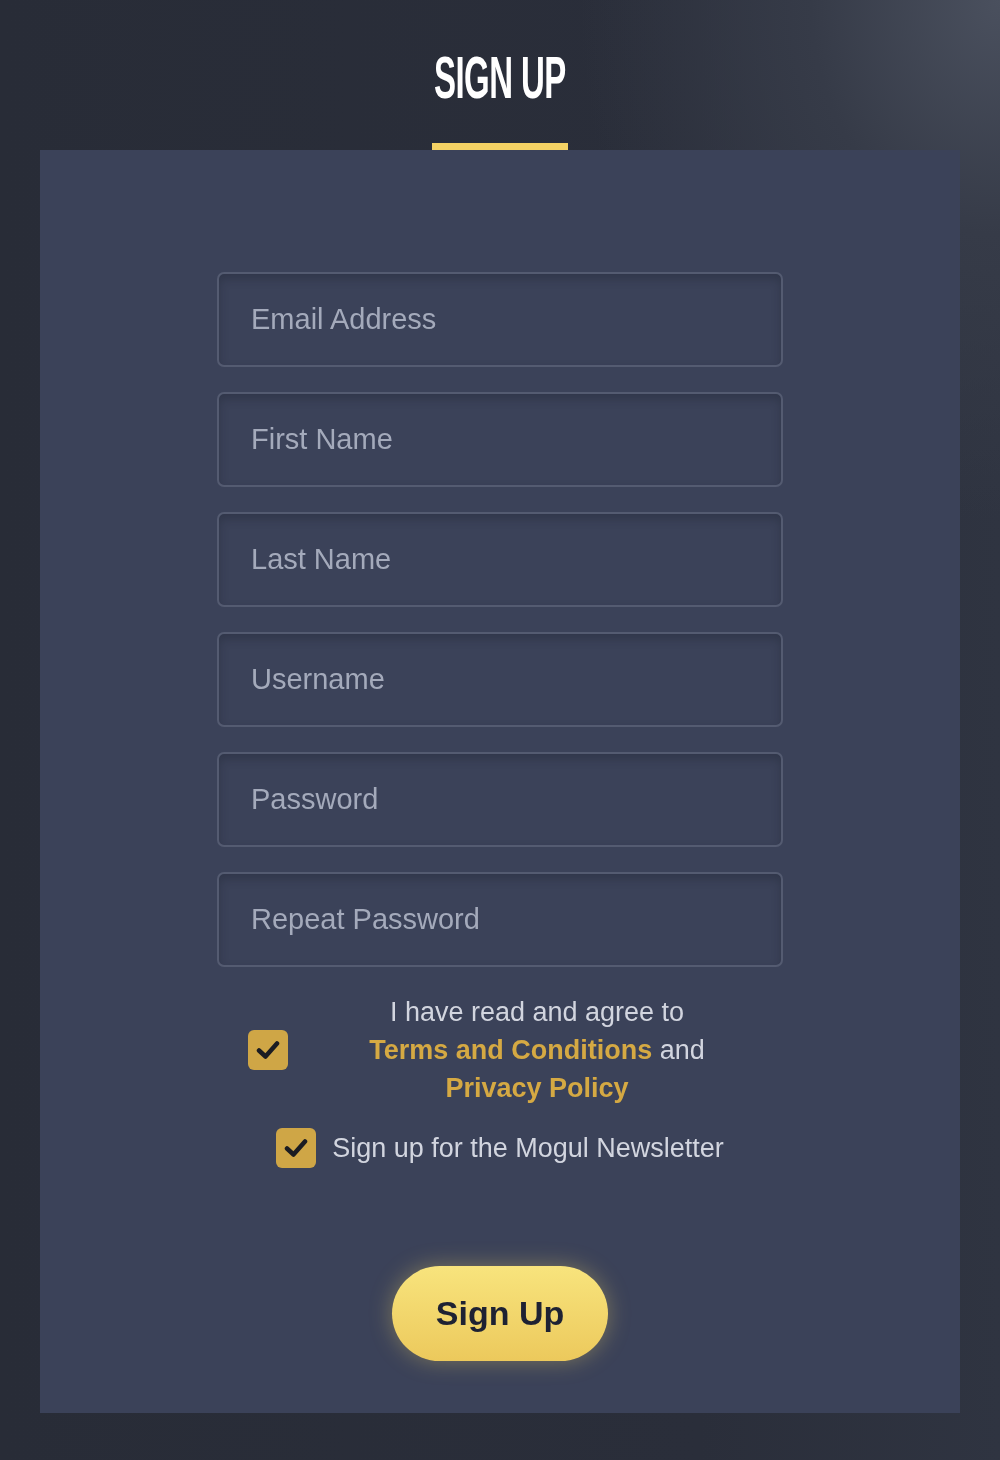  I want to click on input-field: First Name, so click(500, 439).